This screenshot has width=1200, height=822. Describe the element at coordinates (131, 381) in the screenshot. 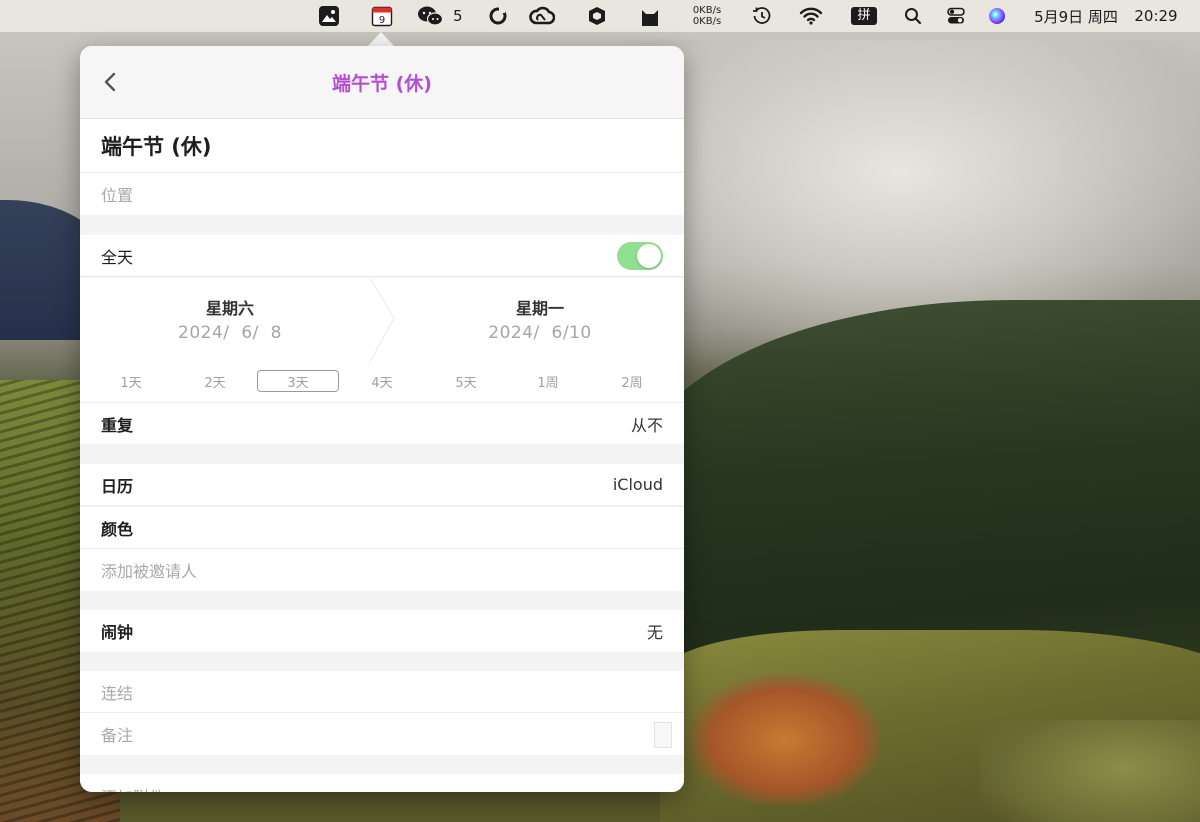

I see `duration-1-day: 1天` at that location.